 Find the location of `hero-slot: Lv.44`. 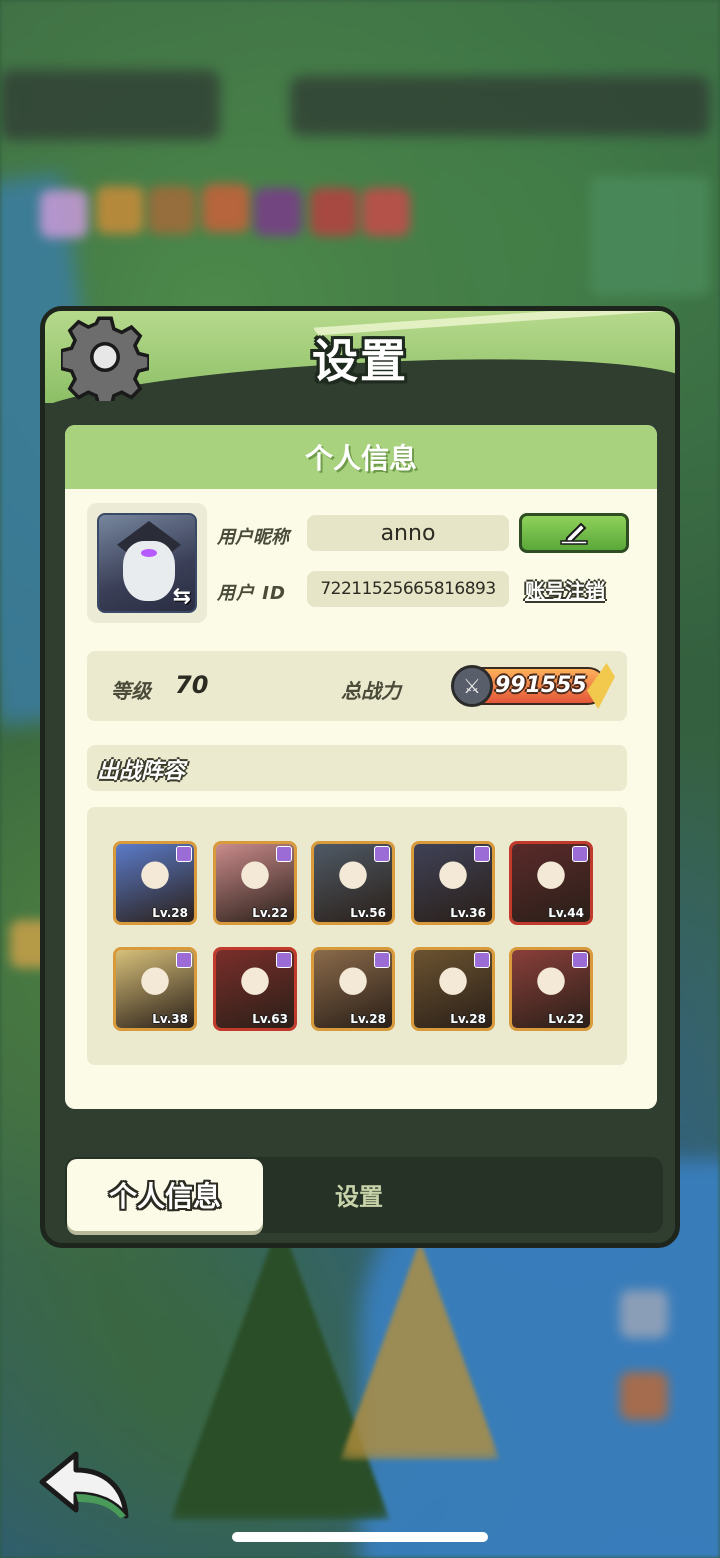

hero-slot: Lv.44 is located at coordinates (551, 883).